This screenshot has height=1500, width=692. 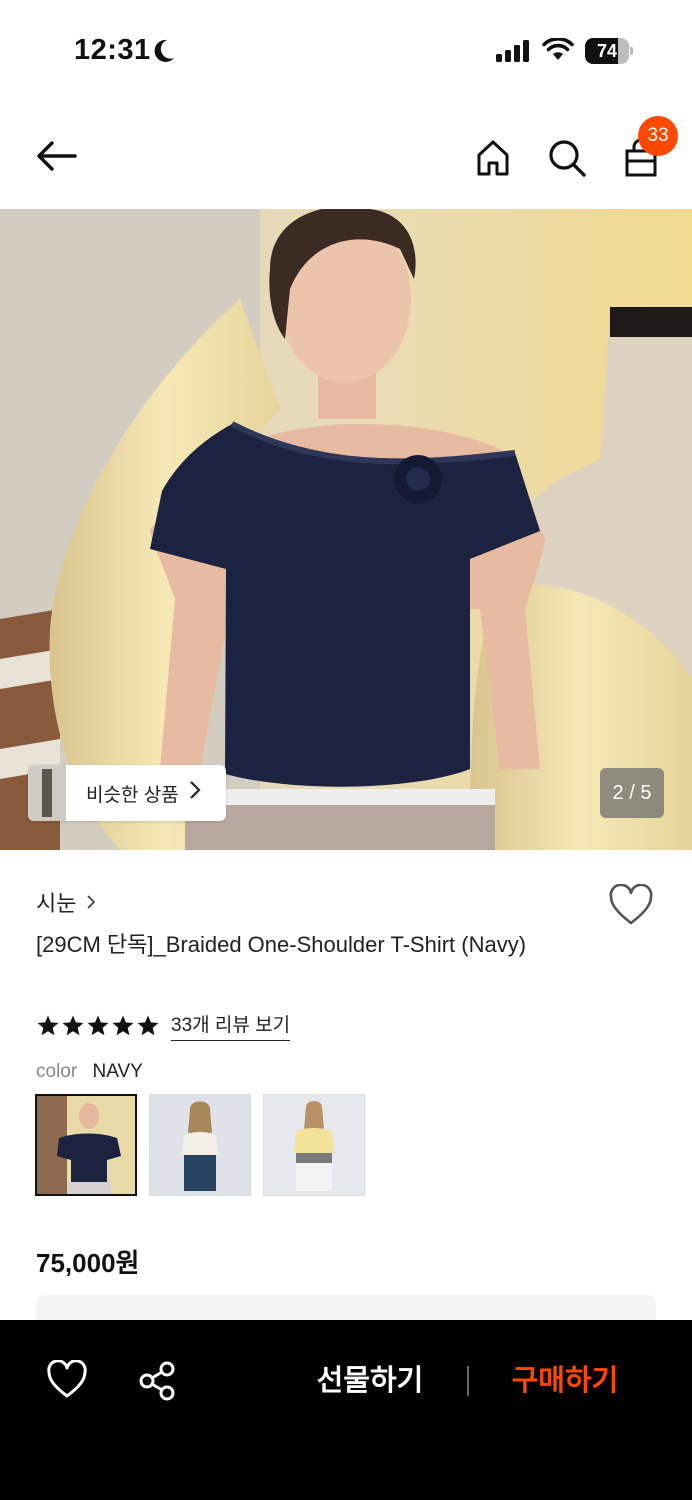 What do you see at coordinates (47, 793) in the screenshot?
I see `similar-thumbnail` at bounding box center [47, 793].